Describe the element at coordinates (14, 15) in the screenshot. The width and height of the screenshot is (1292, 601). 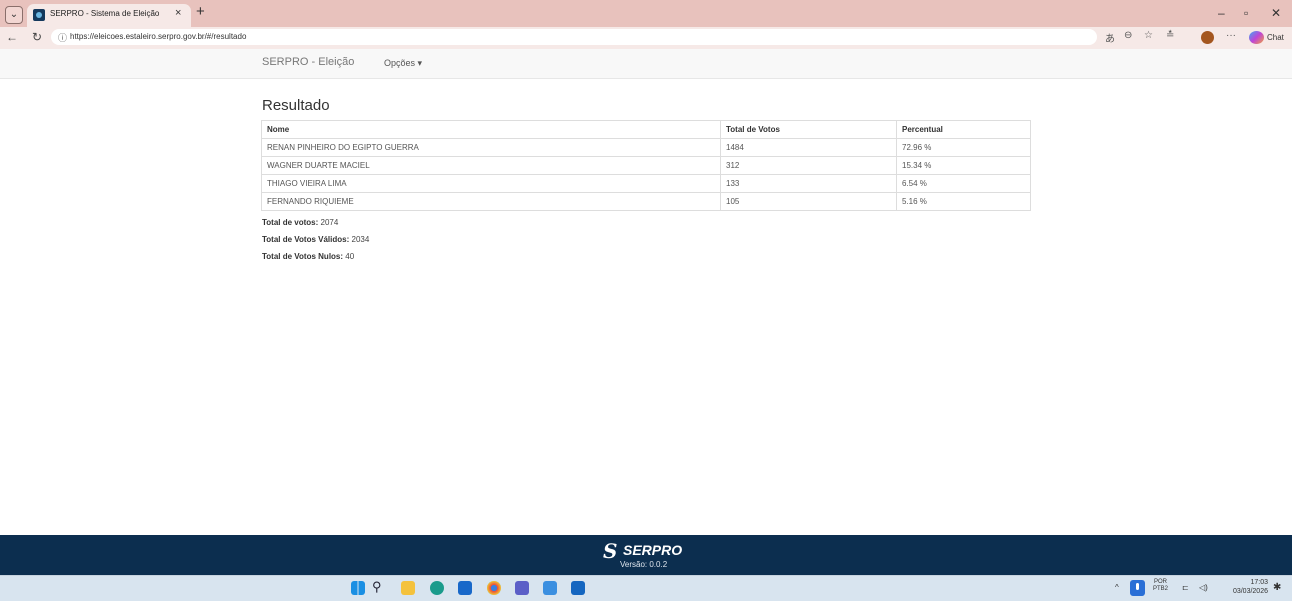
I see `tab-list-chevron-icon: ⌄` at that location.